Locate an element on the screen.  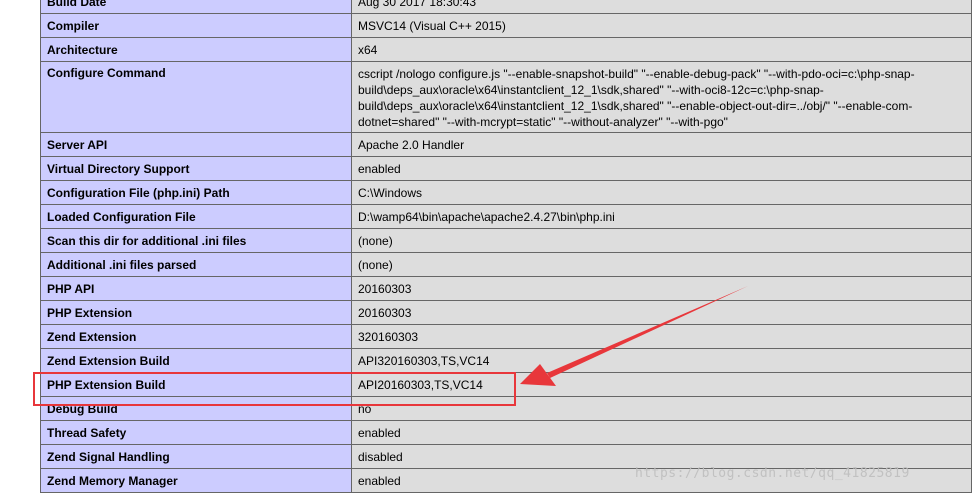
row-key: Zend Memory Manager is located at coordinates (196, 481).